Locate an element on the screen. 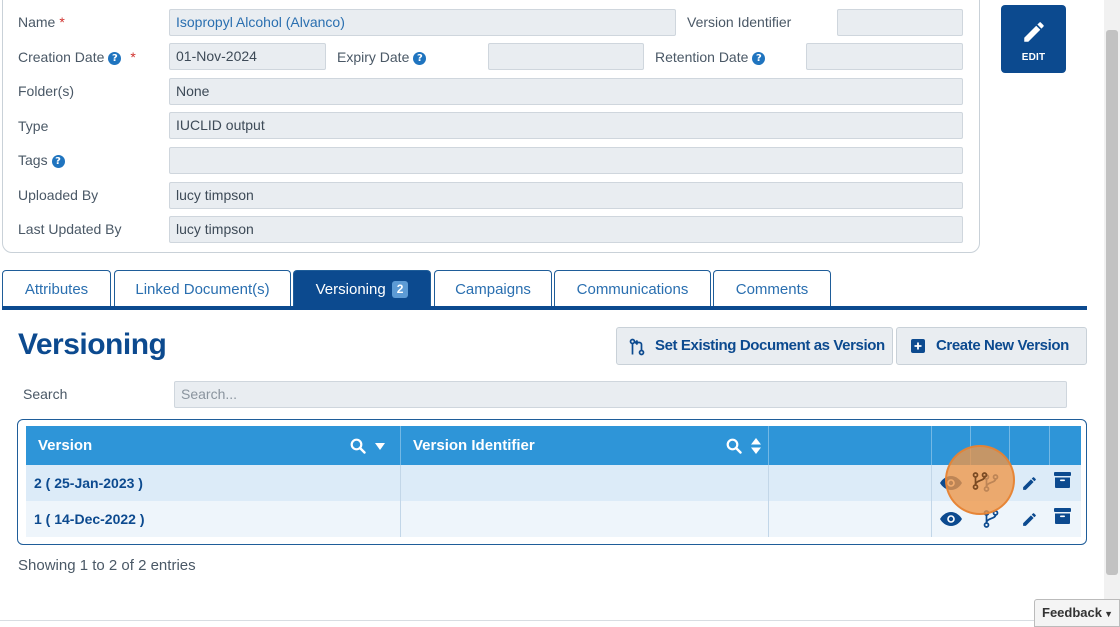 The width and height of the screenshot is (1120, 627). tab-attributes: Attributes is located at coordinates (56, 289).